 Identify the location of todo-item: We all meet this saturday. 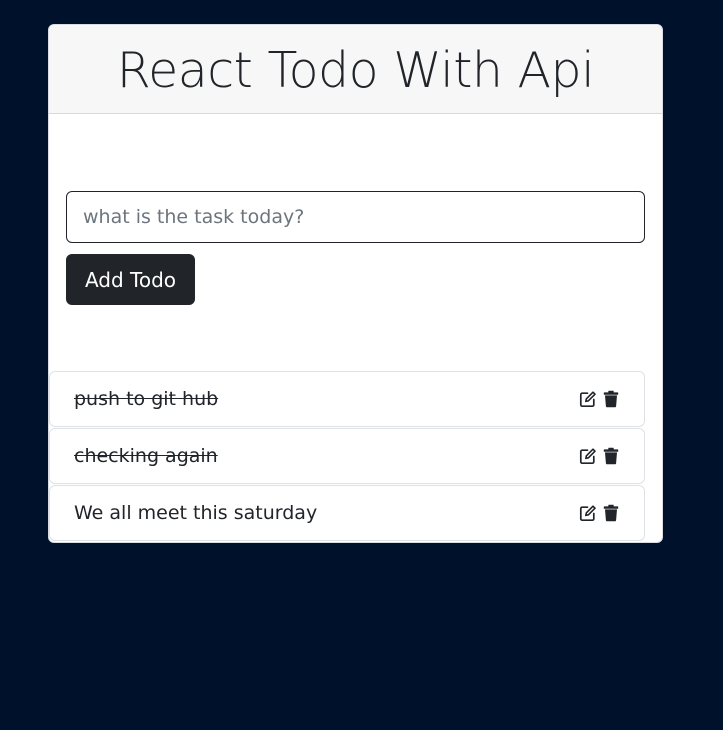
(347, 513).